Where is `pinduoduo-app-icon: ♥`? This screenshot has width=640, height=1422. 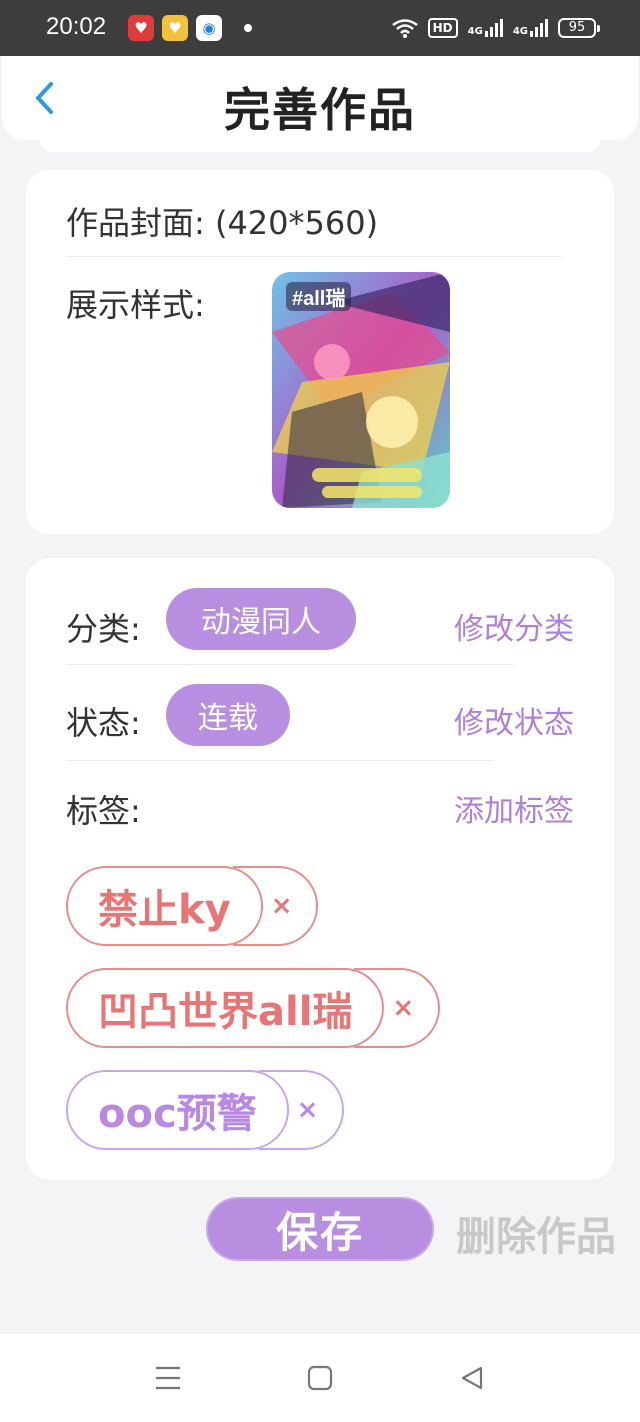 pinduoduo-app-icon: ♥ is located at coordinates (141, 28).